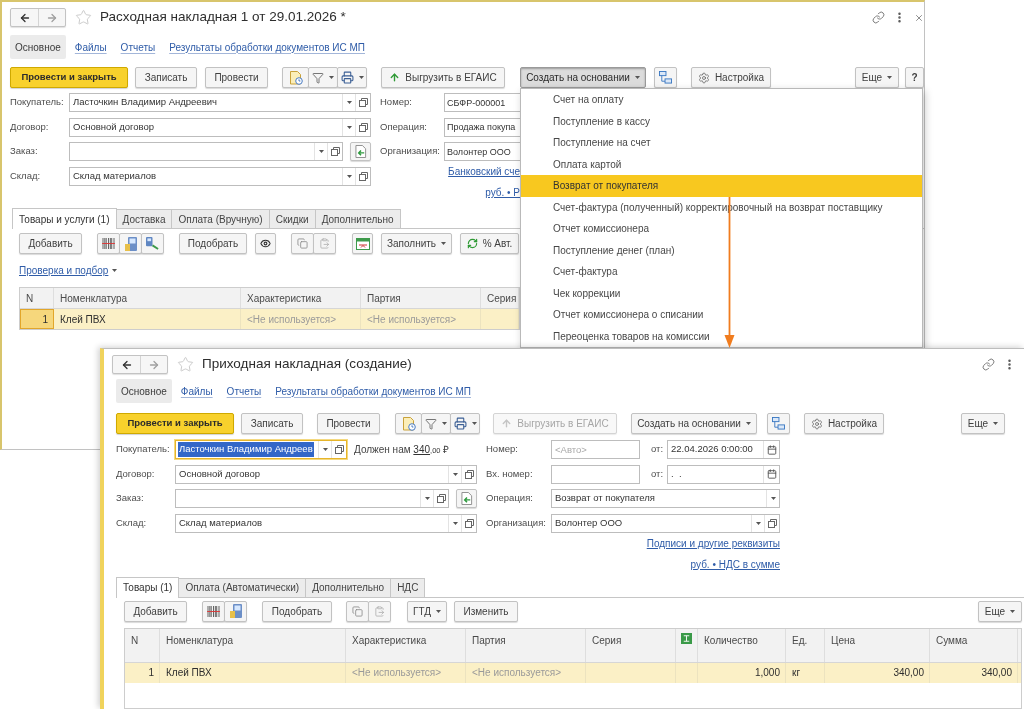 The image size is (1024, 709). What do you see at coordinates (595, 474) in the screenshot?
I see `text-field` at bounding box center [595, 474].